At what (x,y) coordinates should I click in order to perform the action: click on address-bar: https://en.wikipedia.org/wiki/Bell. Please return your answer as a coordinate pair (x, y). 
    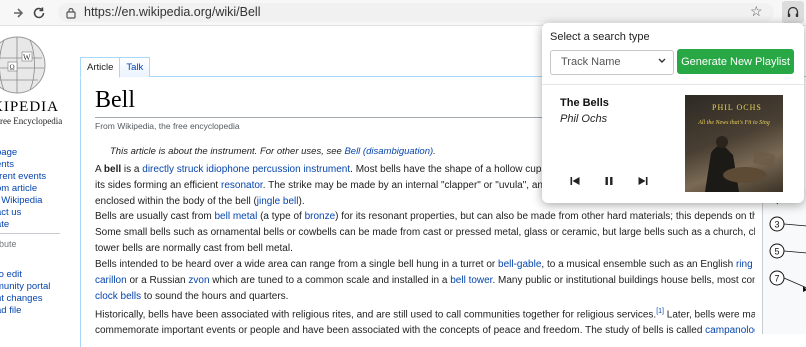
    Looking at the image, I should click on (416, 12).